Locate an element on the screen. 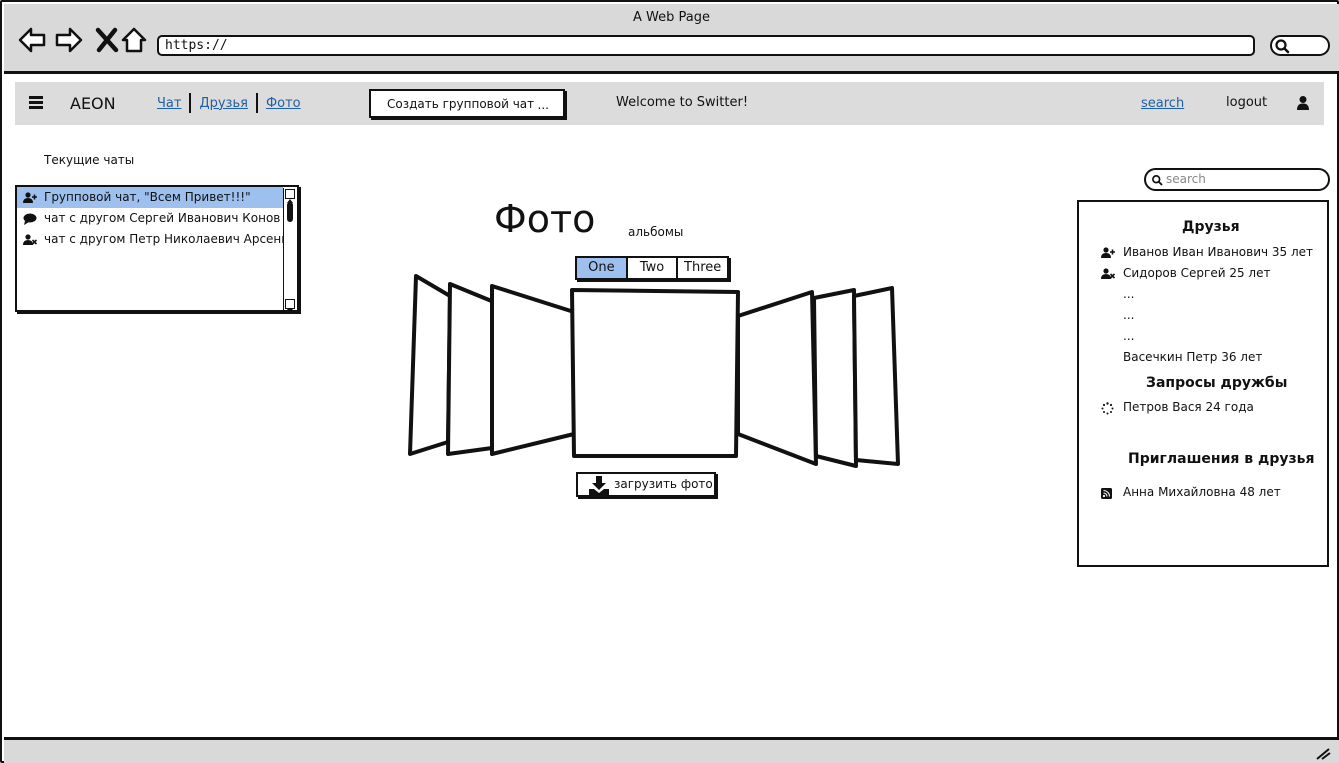  friend-item: Сидоров Сергей 25 лет is located at coordinates (1196, 273).